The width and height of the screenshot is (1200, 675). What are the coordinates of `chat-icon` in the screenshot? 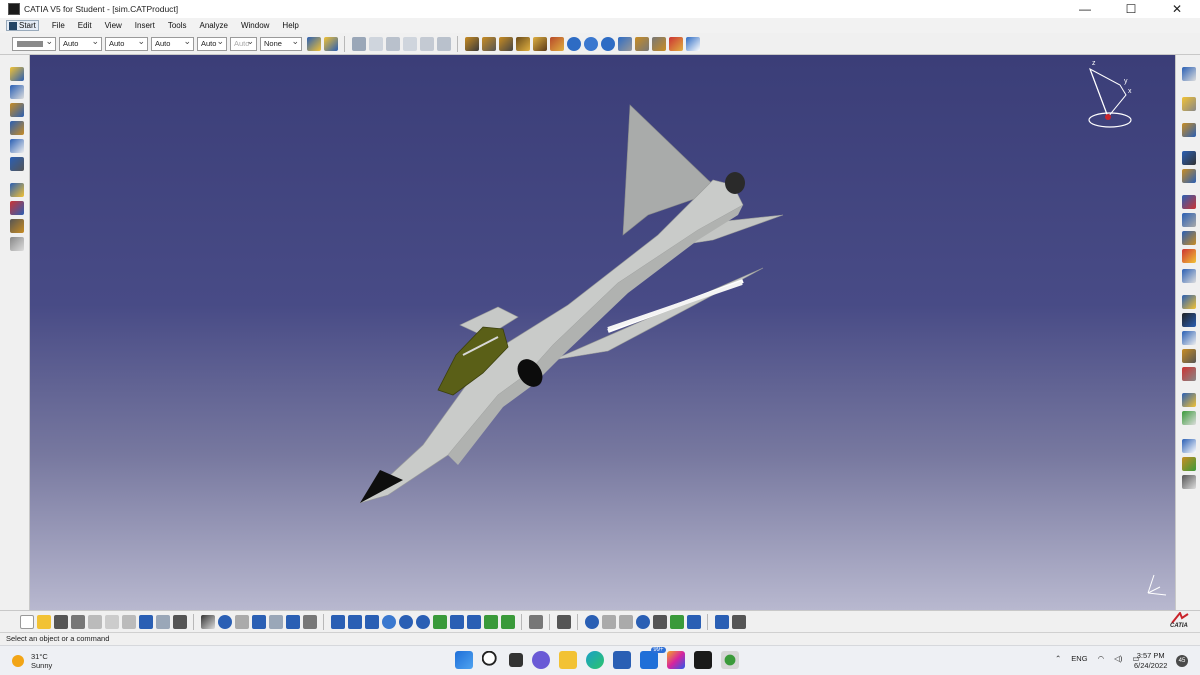 It's located at (540, 660).